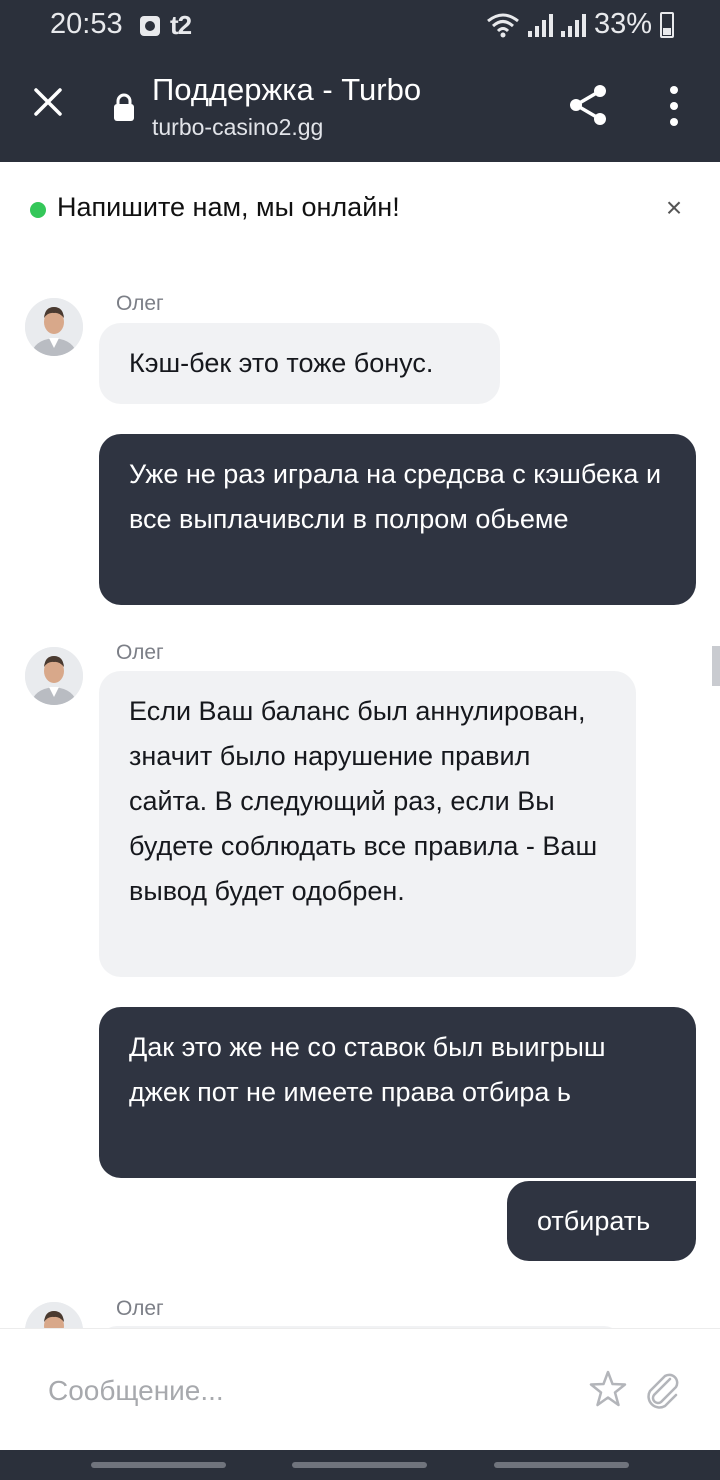 The image size is (720, 1480). What do you see at coordinates (561, 1465) in the screenshot?
I see `nav-back-button` at bounding box center [561, 1465].